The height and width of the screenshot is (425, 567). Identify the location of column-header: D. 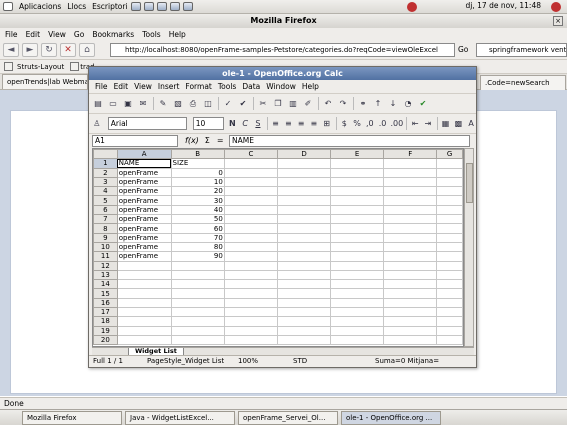
(304, 154).